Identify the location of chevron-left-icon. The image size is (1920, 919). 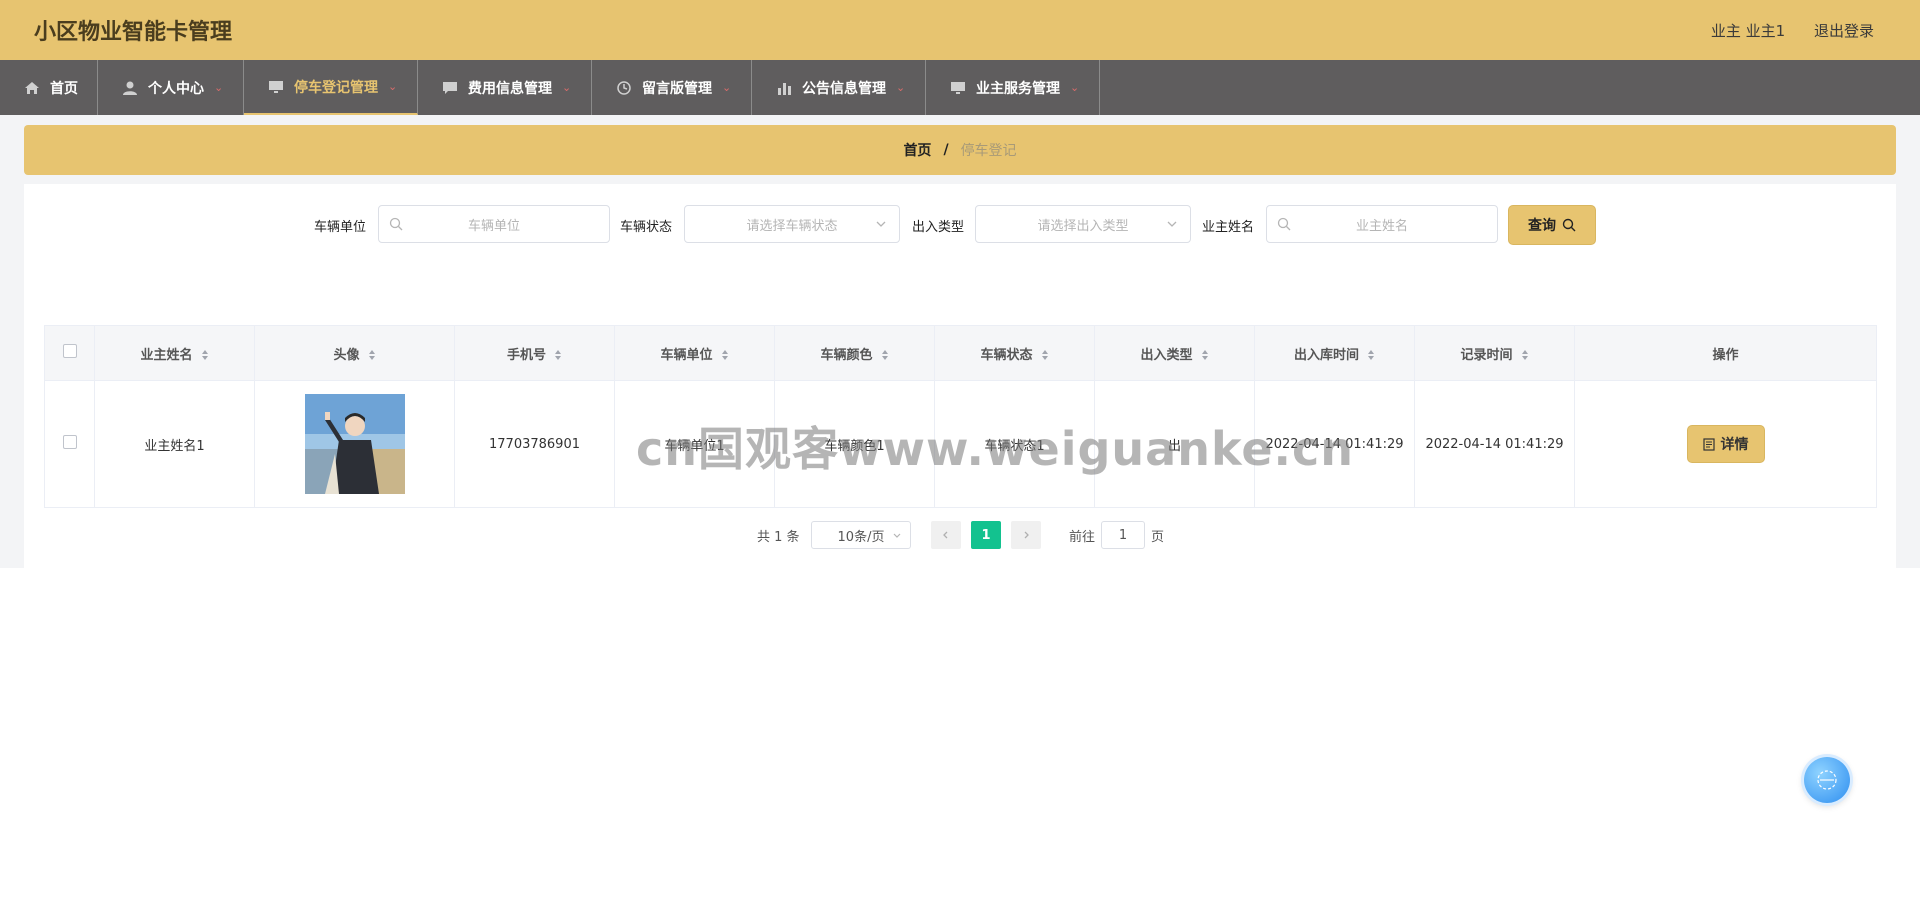
(945, 535).